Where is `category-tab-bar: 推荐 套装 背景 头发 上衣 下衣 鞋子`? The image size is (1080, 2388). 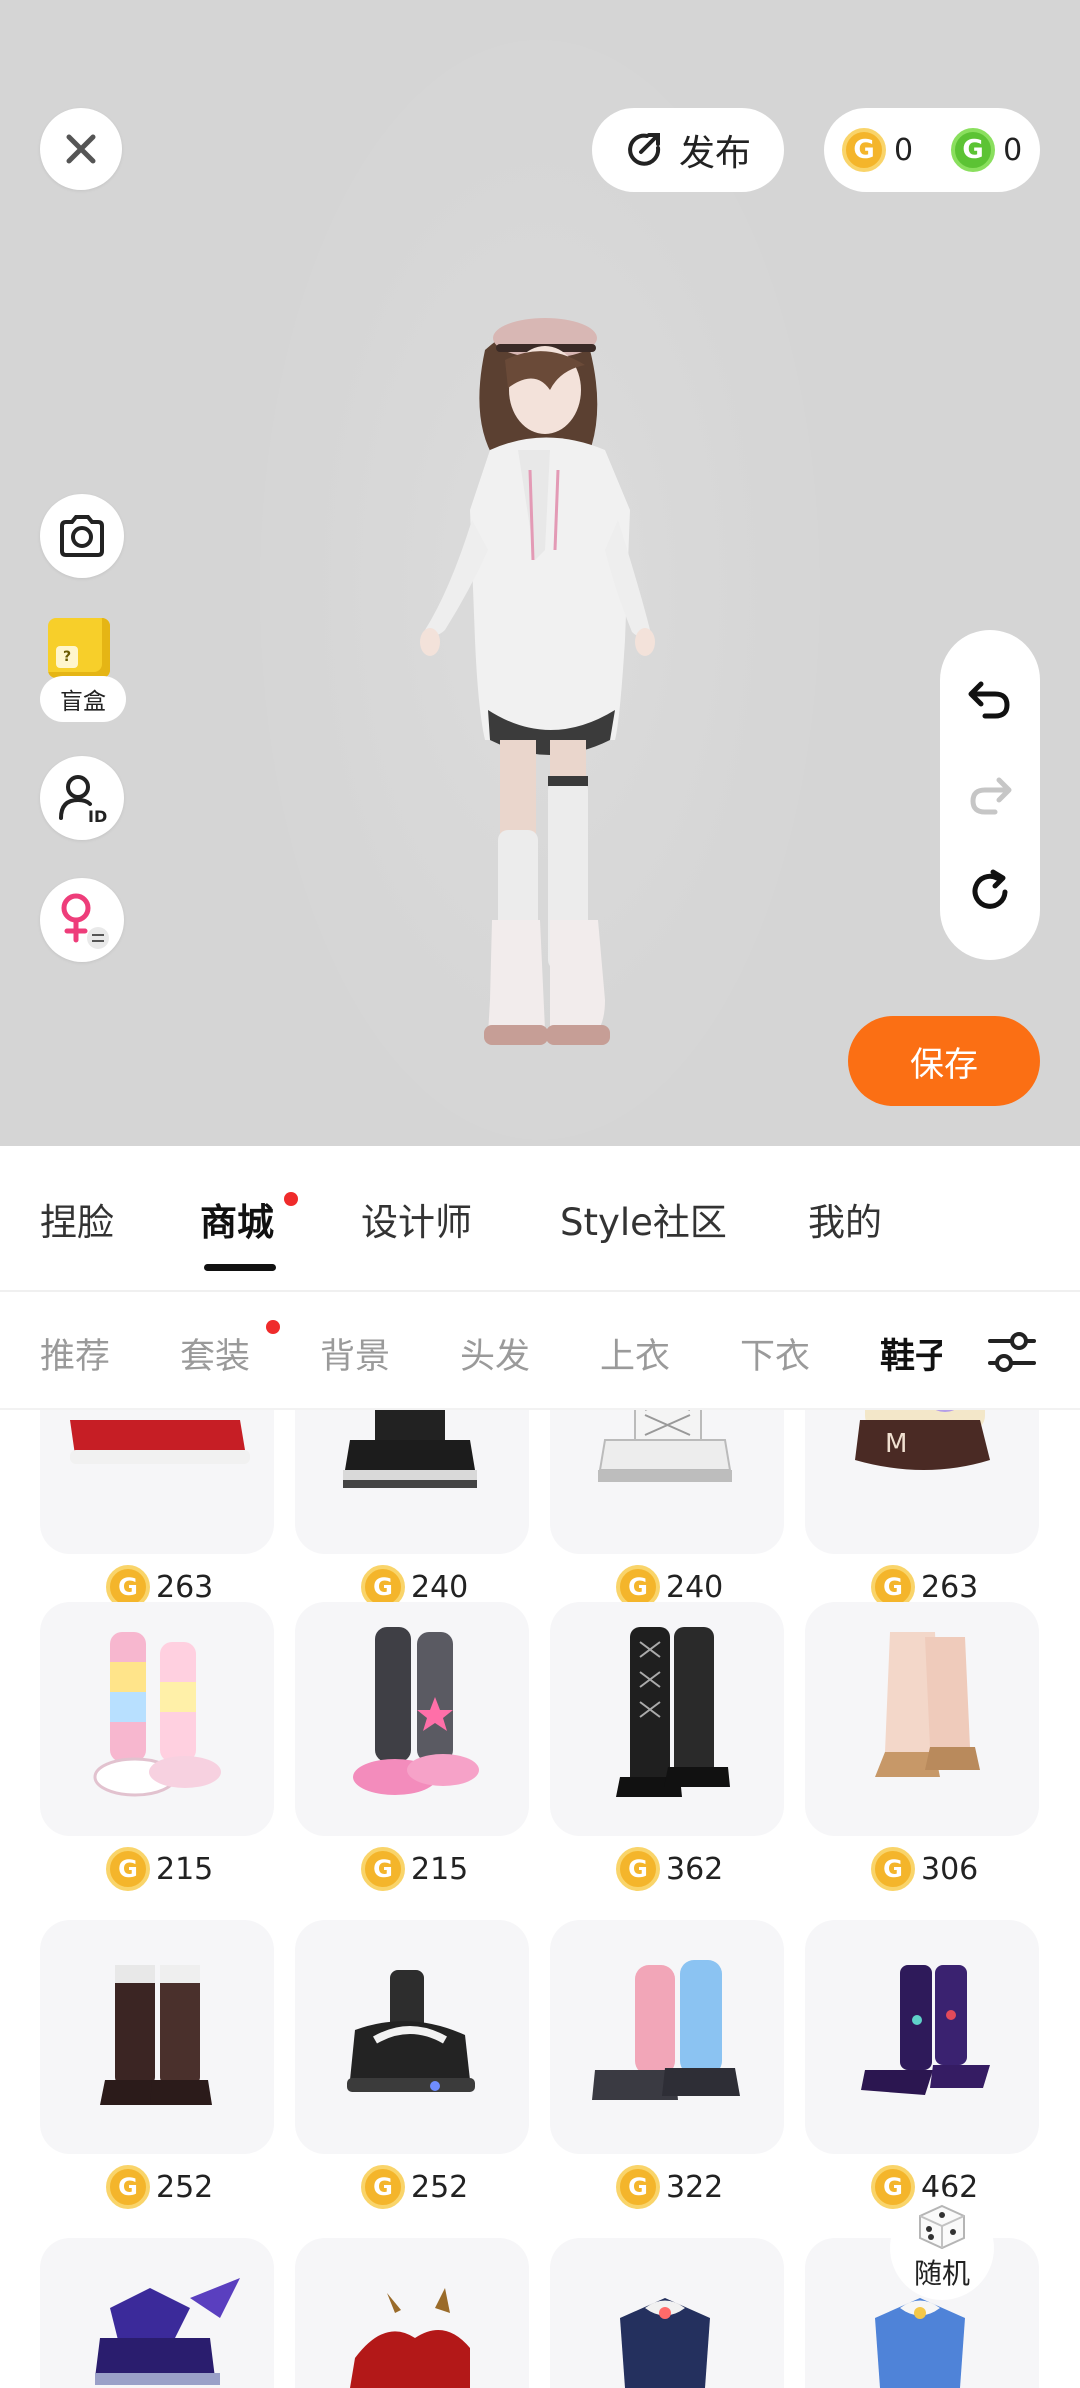 category-tab-bar: 推荐 套装 背景 头发 上衣 下衣 鞋子 is located at coordinates (540, 1351).